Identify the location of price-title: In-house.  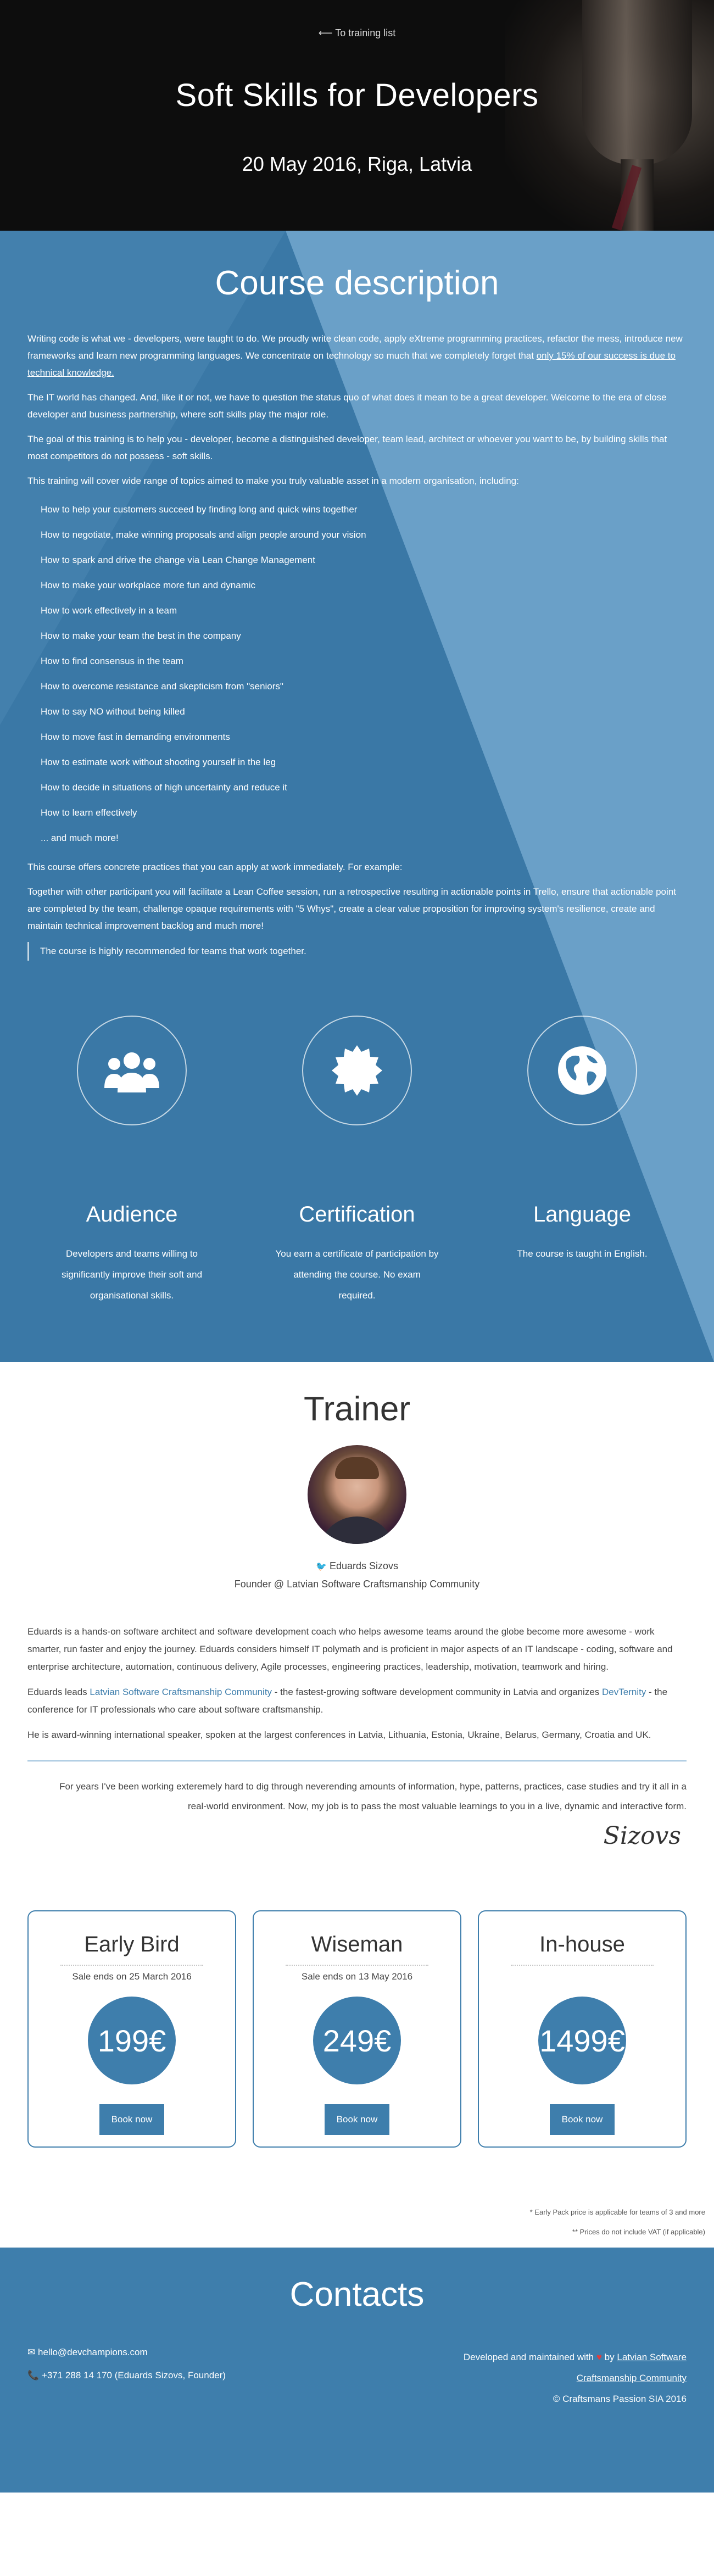
(582, 1944).